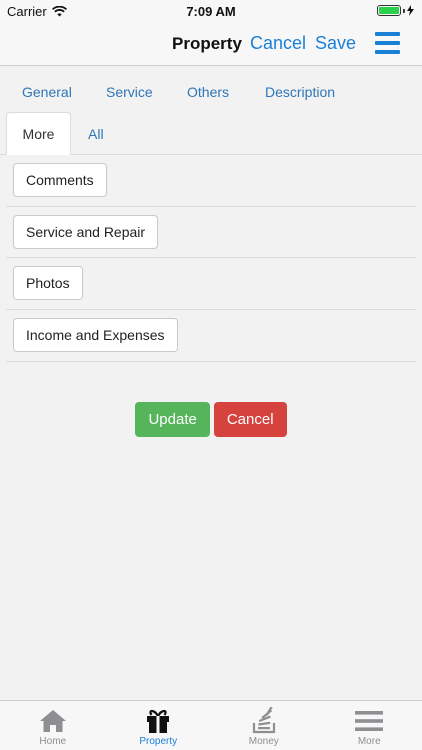 This screenshot has width=422, height=750. Describe the element at coordinates (211, 419) in the screenshot. I see `form-actions: Update Cancel` at that location.